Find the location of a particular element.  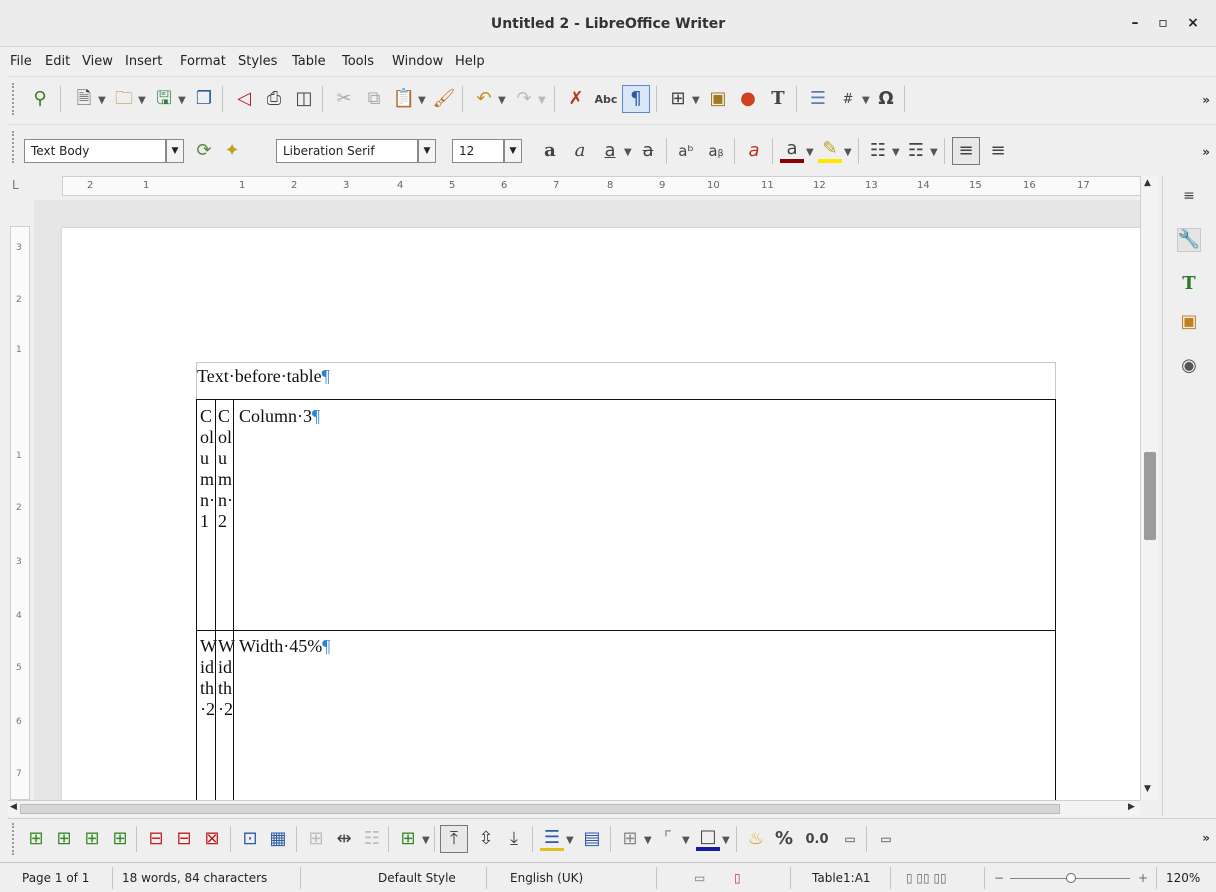

table-cell-a1: Column·1 is located at coordinates (208, 469).